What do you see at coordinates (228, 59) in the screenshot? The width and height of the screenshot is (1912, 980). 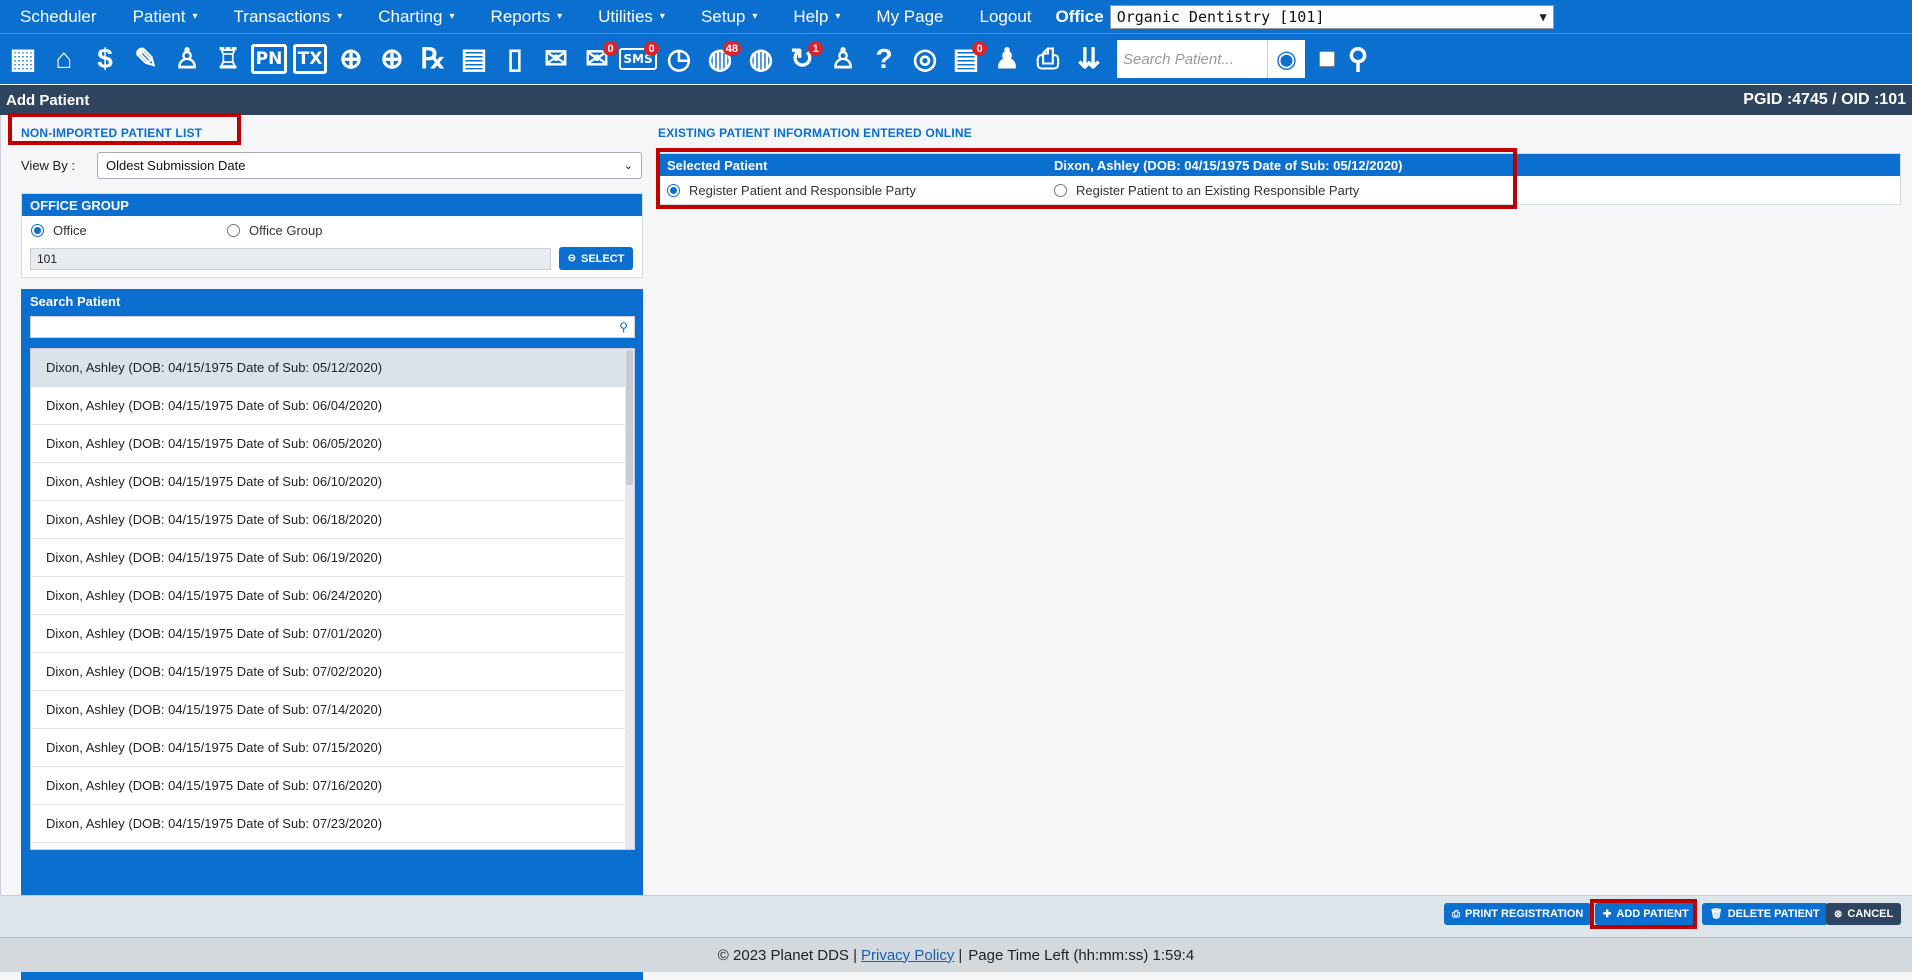 I see `perio-icon: ♖` at bounding box center [228, 59].